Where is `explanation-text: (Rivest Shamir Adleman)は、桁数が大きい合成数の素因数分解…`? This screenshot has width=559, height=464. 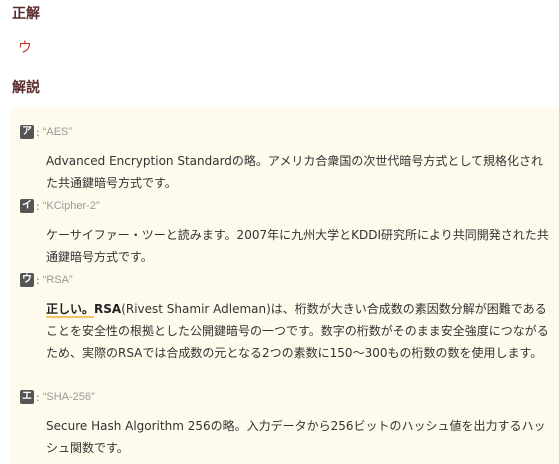
explanation-text: (Rivest Shamir Adleman)は、桁数が大きい合成数の素因数分解… is located at coordinates (297, 331).